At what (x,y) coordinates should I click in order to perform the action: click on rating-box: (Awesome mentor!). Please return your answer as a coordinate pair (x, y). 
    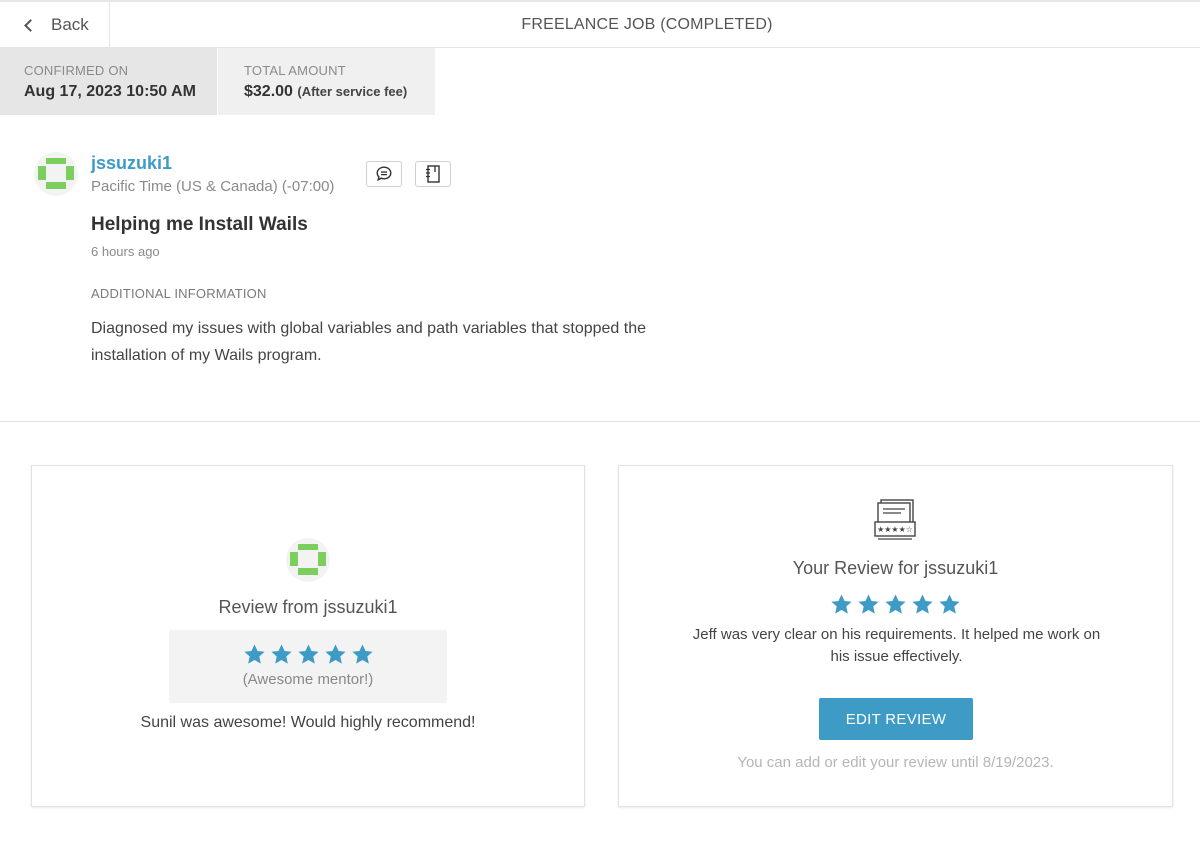
    Looking at the image, I should click on (308, 666).